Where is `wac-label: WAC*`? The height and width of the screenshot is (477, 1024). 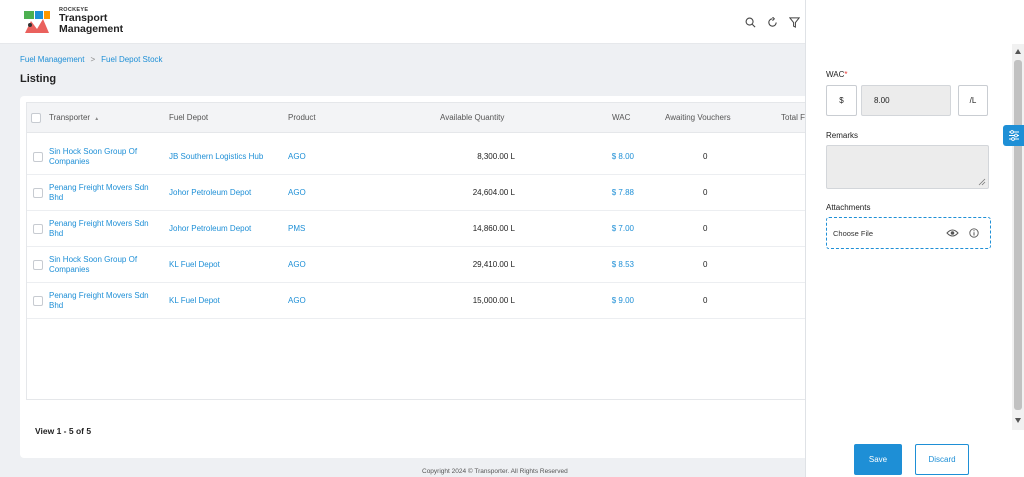 wac-label: WAC* is located at coordinates (837, 74).